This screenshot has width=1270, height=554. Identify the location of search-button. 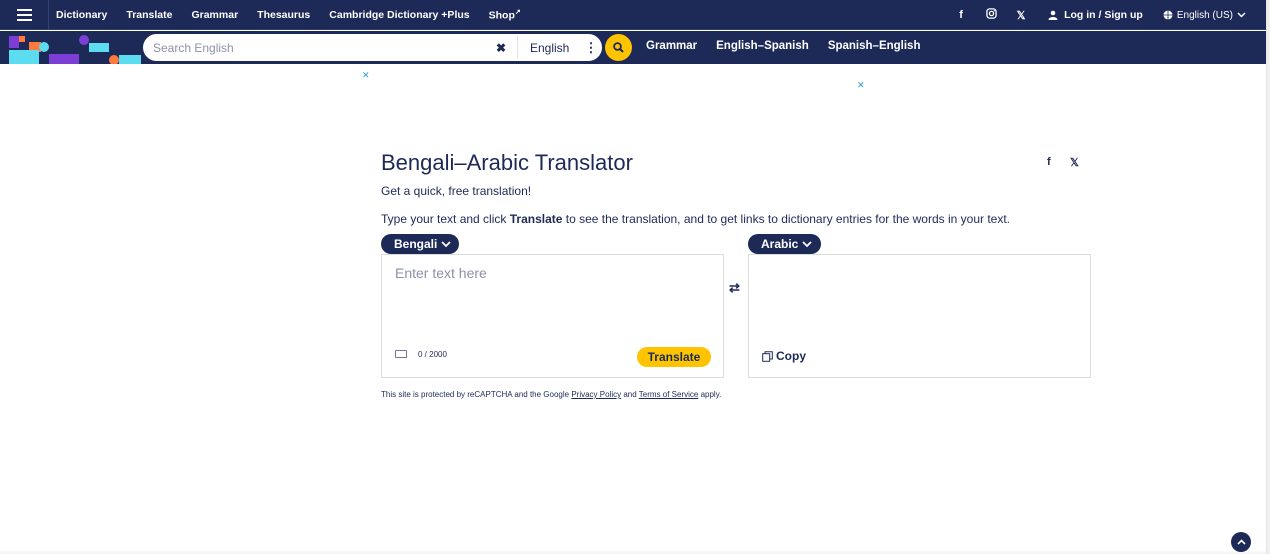
(618, 47).